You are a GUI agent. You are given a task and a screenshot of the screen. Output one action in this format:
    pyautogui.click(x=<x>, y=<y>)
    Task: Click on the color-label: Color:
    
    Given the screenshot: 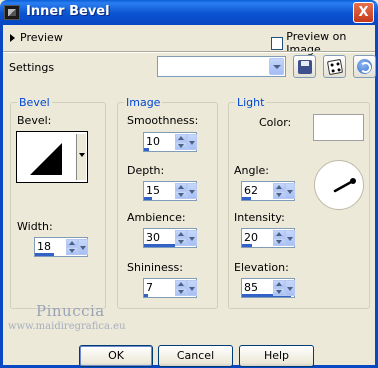 What is the action you would take?
    pyautogui.click(x=275, y=122)
    